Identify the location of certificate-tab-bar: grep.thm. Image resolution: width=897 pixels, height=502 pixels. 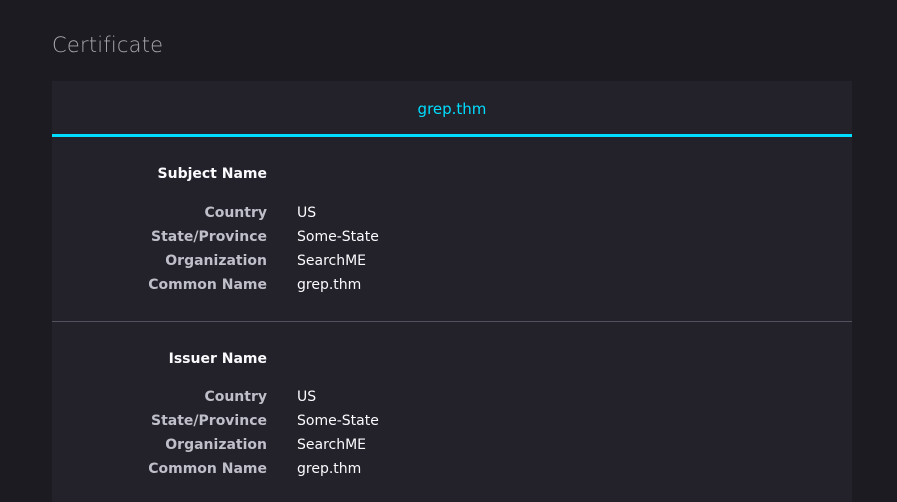
(452, 109).